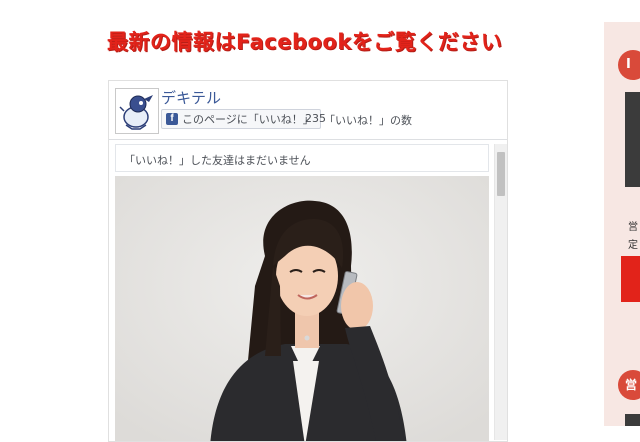 This screenshot has width=640, height=442. What do you see at coordinates (629, 65) in the screenshot?
I see `sidebar-heading-badge: I` at bounding box center [629, 65].